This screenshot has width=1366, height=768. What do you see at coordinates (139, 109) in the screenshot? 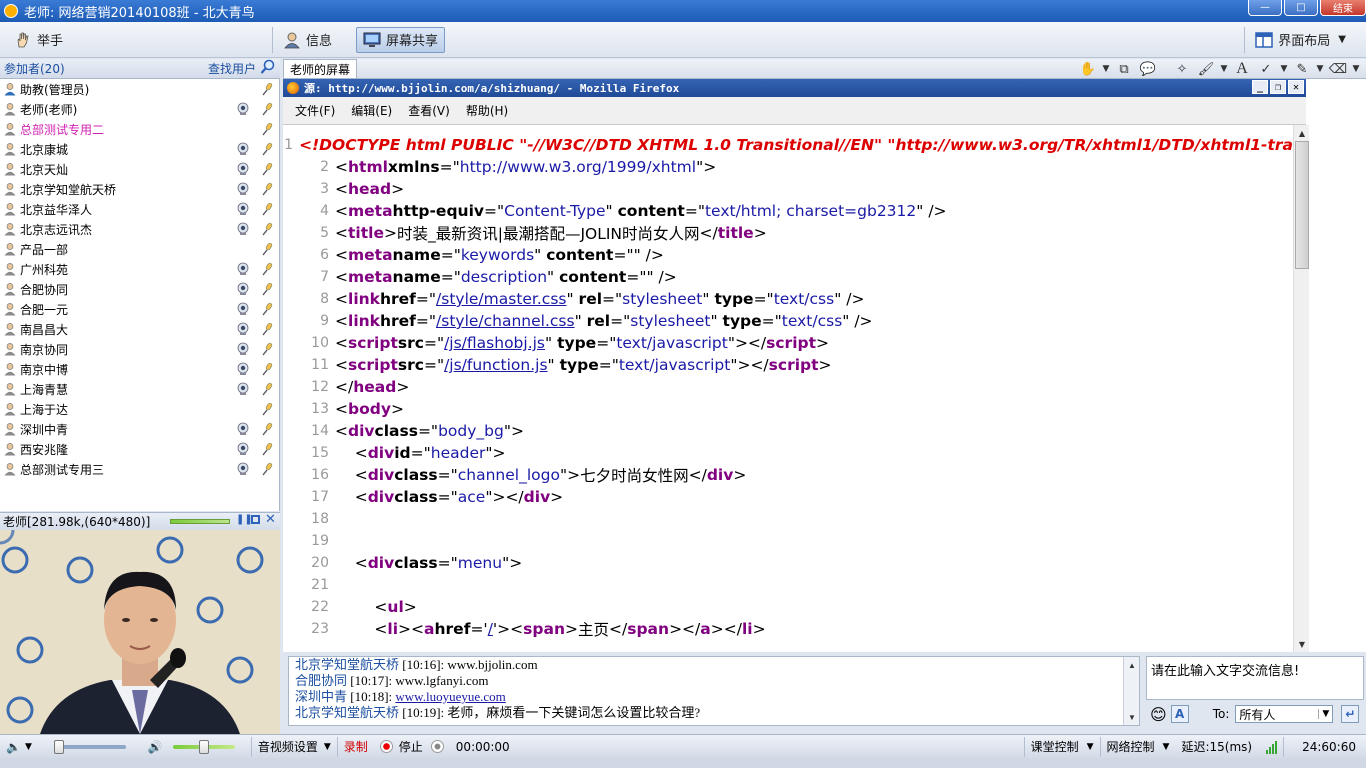
I see `participant-row: 老师(老师)` at bounding box center [139, 109].